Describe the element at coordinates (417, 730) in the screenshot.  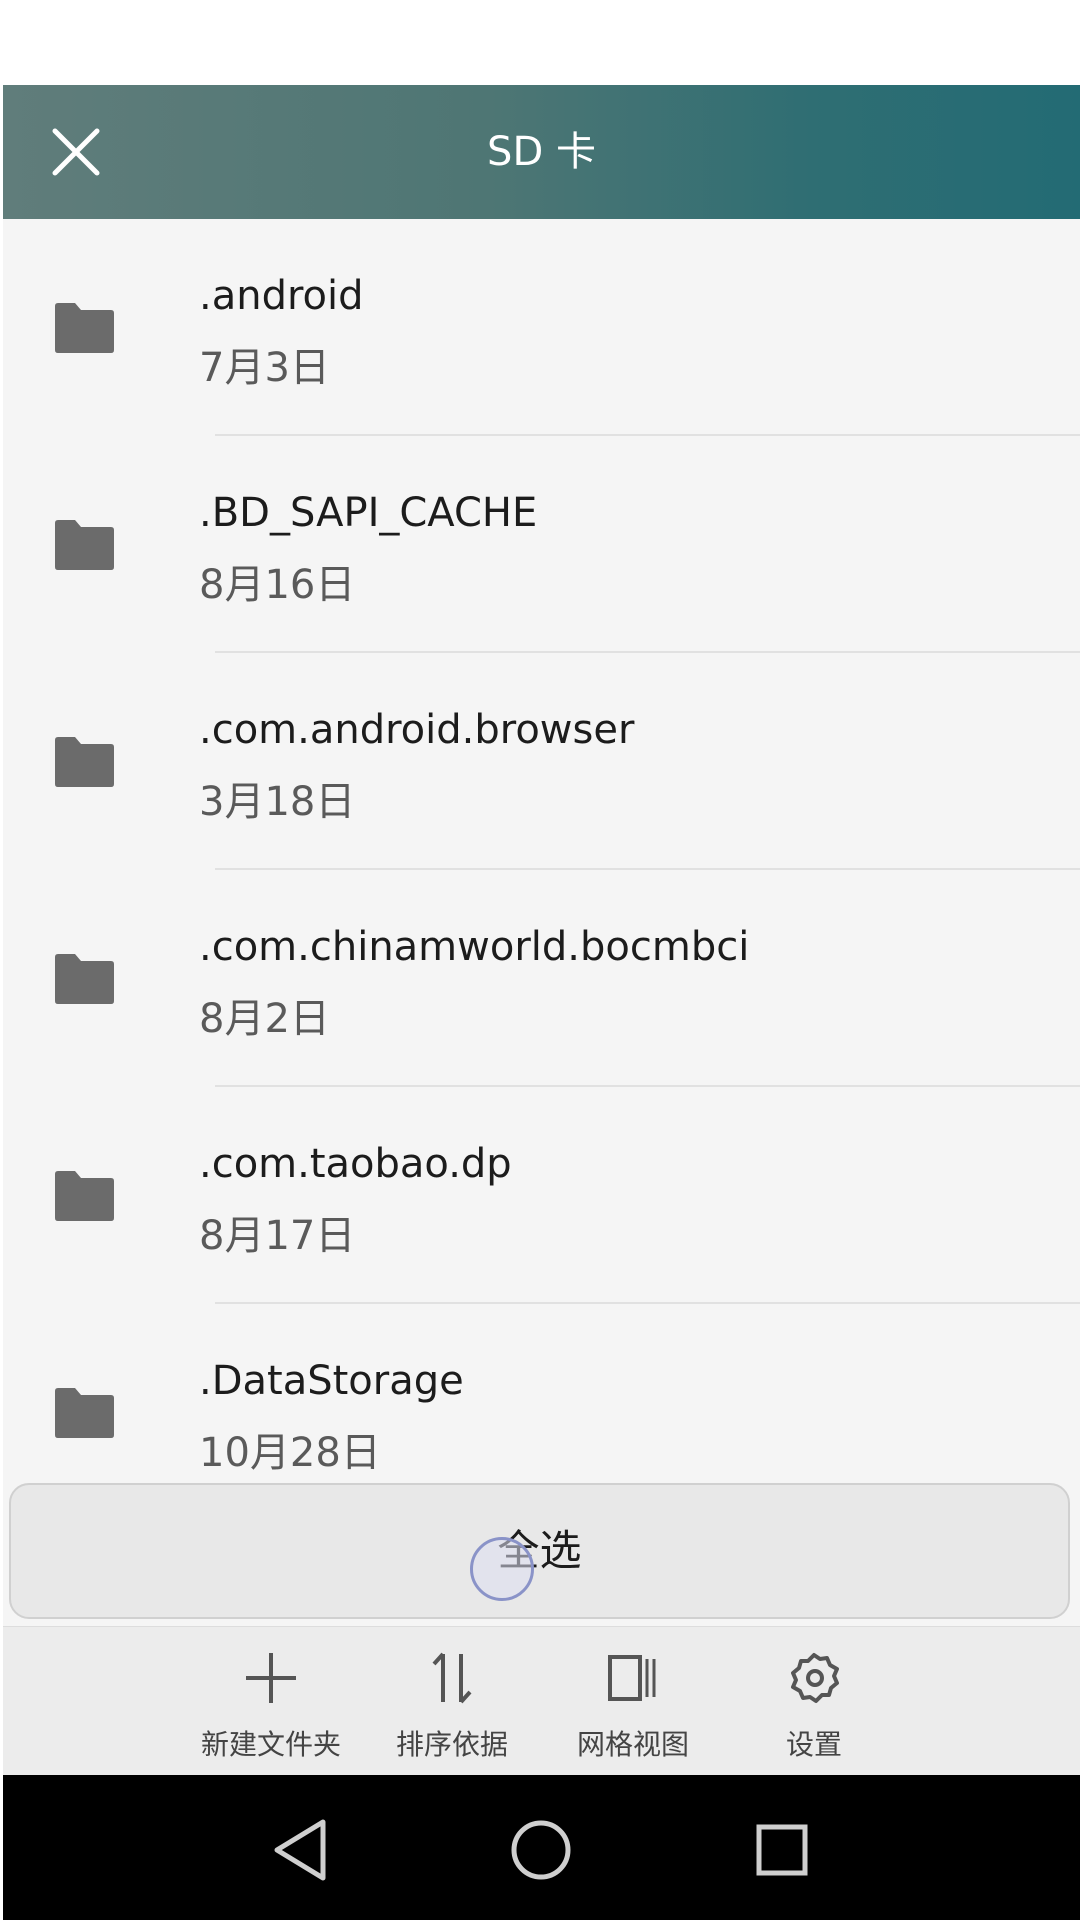
I see `file-name: .com.android.browser` at that location.